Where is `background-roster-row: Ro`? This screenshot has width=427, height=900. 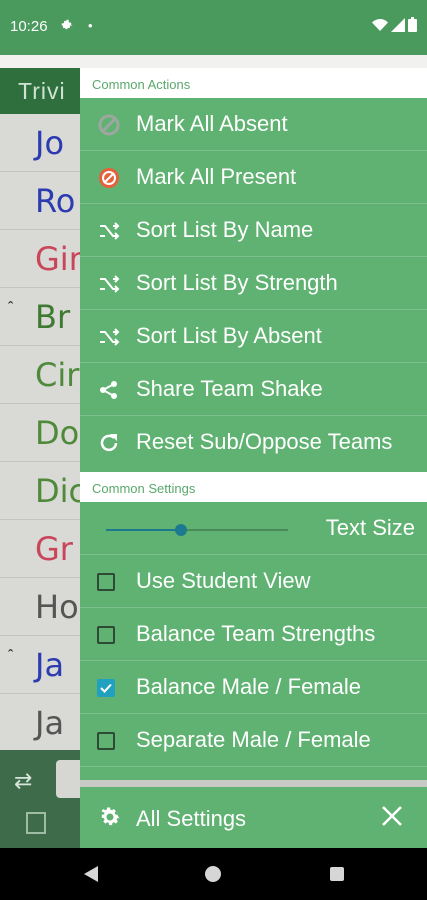 background-roster-row: Ro is located at coordinates (40, 201).